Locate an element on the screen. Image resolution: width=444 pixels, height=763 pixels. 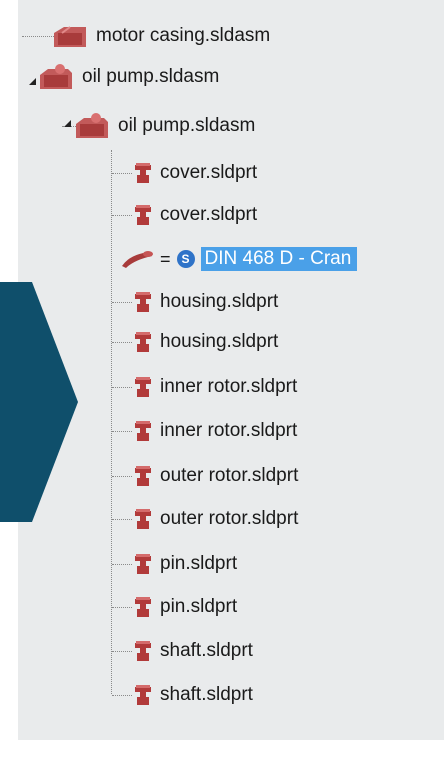
tree-item-oil-pump: oil pump.sldasm is located at coordinates (128, 77).